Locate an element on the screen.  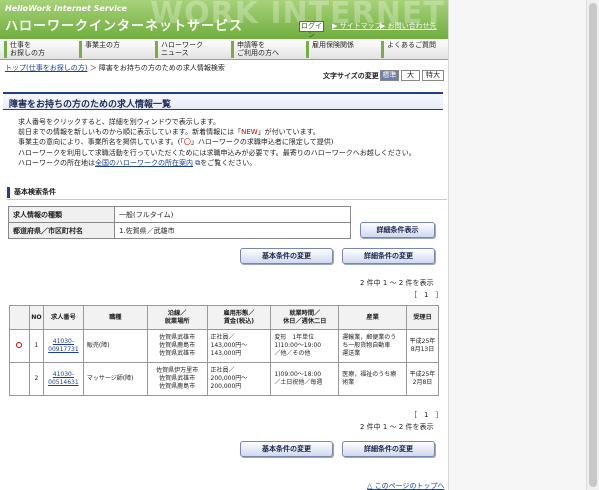
back-to-top-link: △ このページのトップへ is located at coordinates (405, 485).